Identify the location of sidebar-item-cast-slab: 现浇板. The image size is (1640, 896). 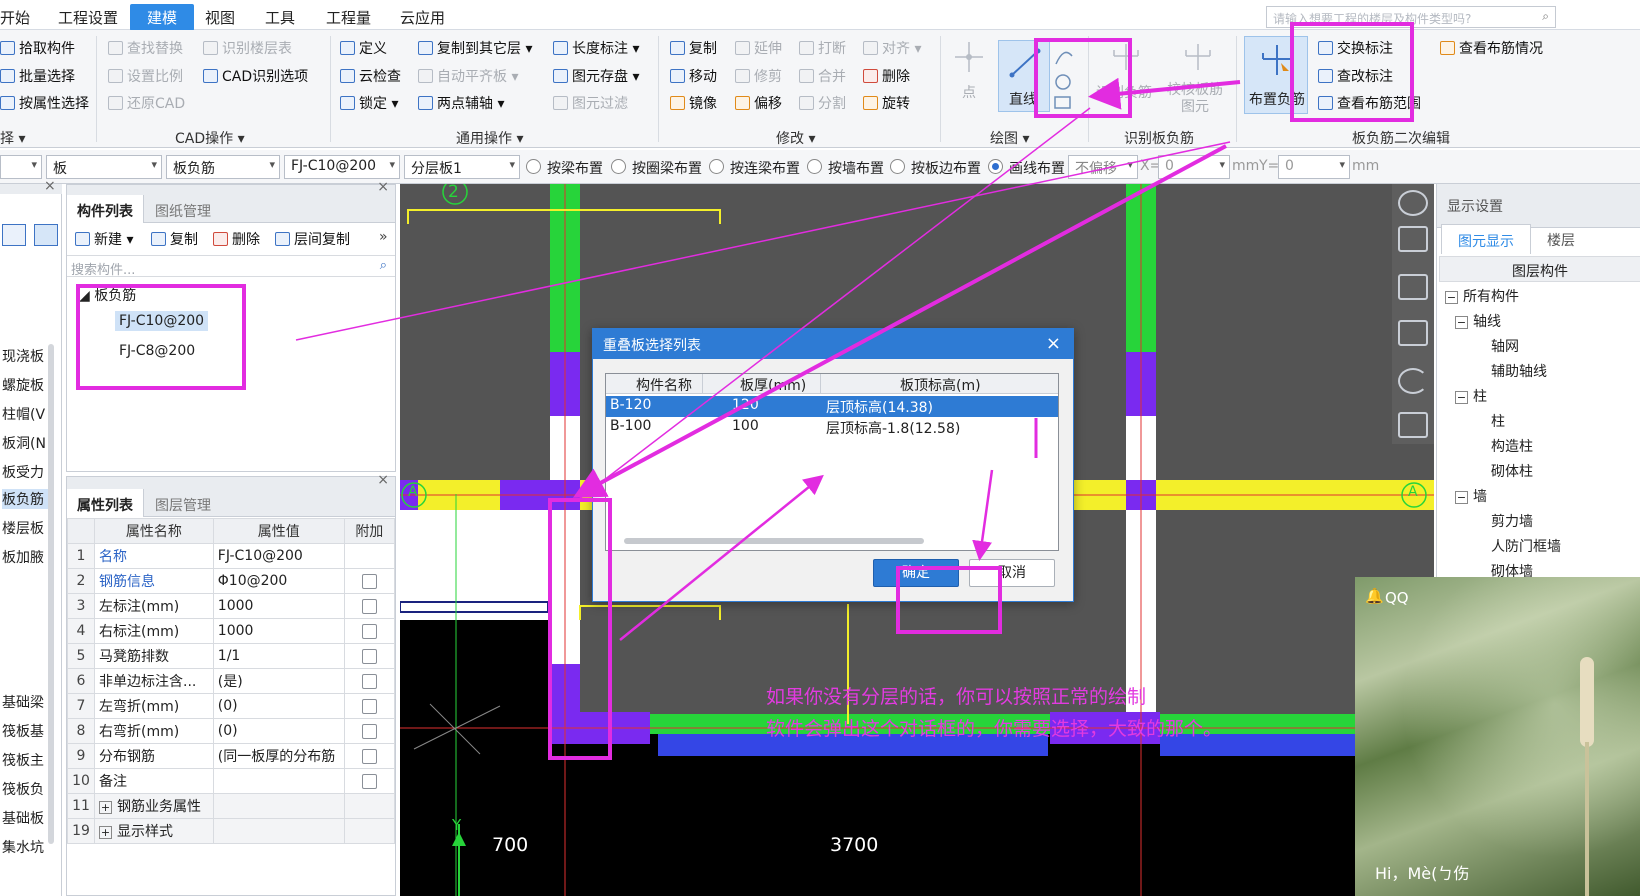
(23, 356).